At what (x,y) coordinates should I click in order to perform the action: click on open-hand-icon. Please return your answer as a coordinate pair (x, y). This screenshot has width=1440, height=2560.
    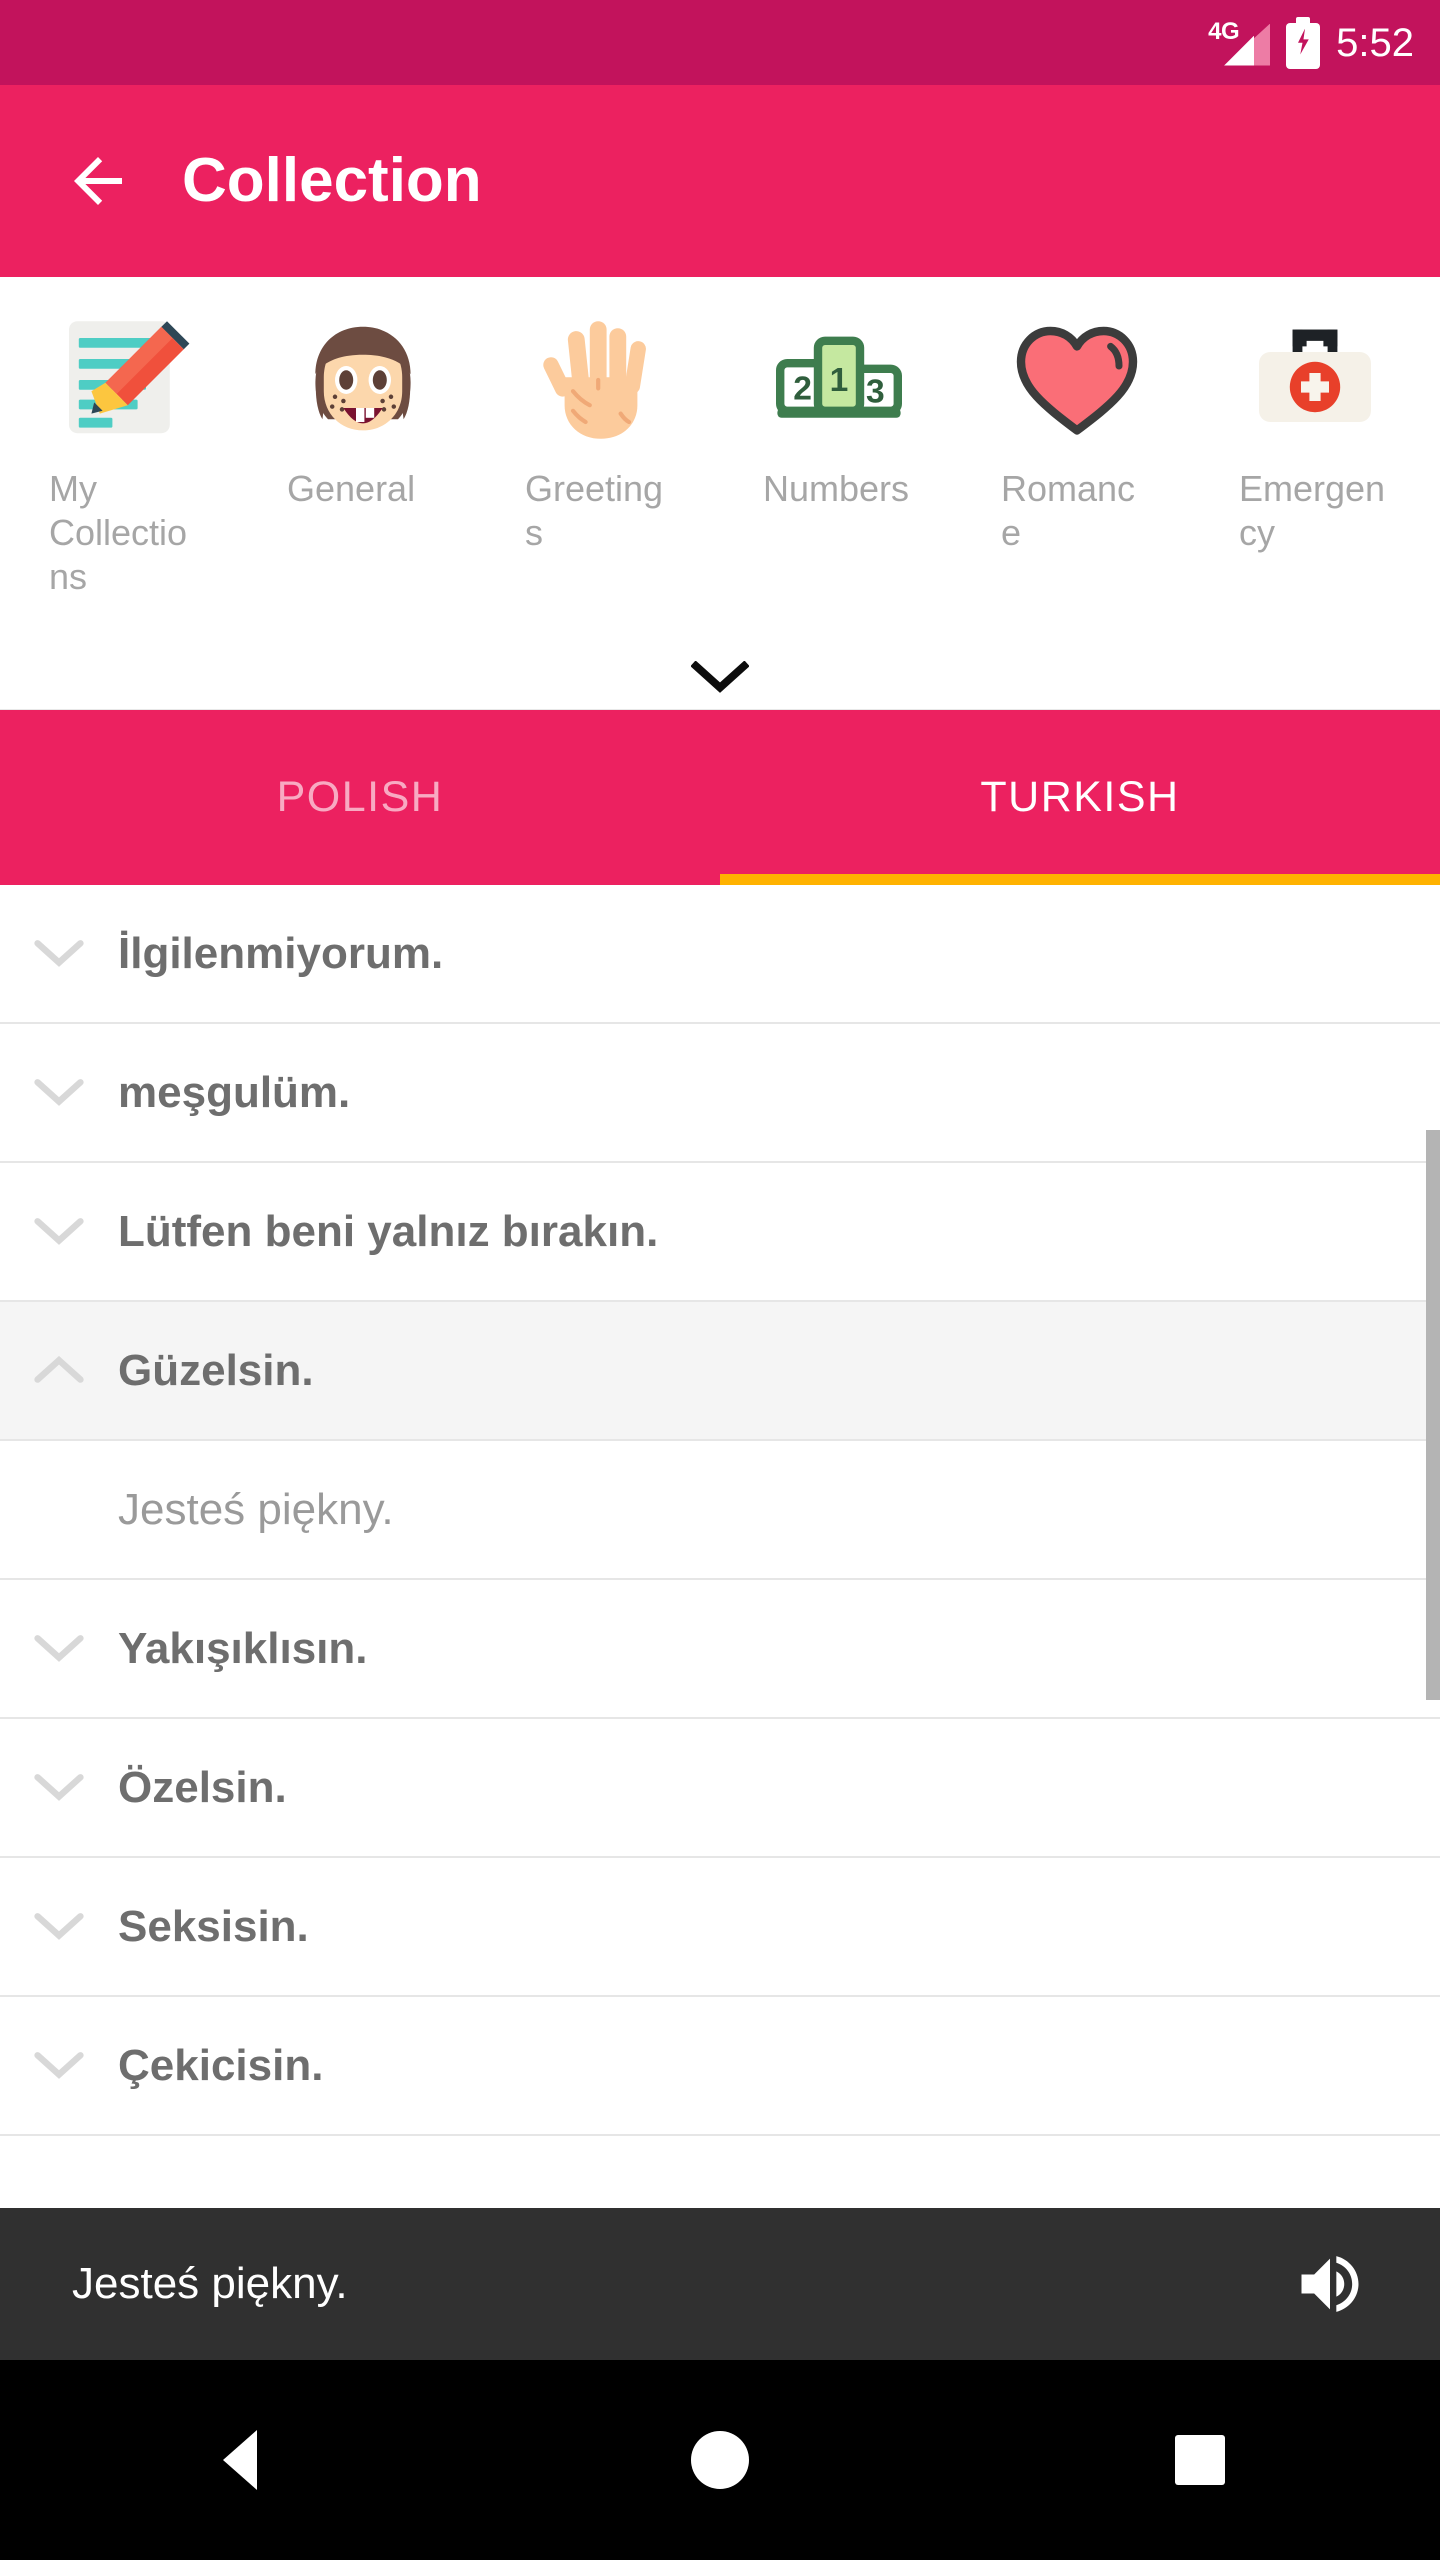
    Looking at the image, I should click on (601, 380).